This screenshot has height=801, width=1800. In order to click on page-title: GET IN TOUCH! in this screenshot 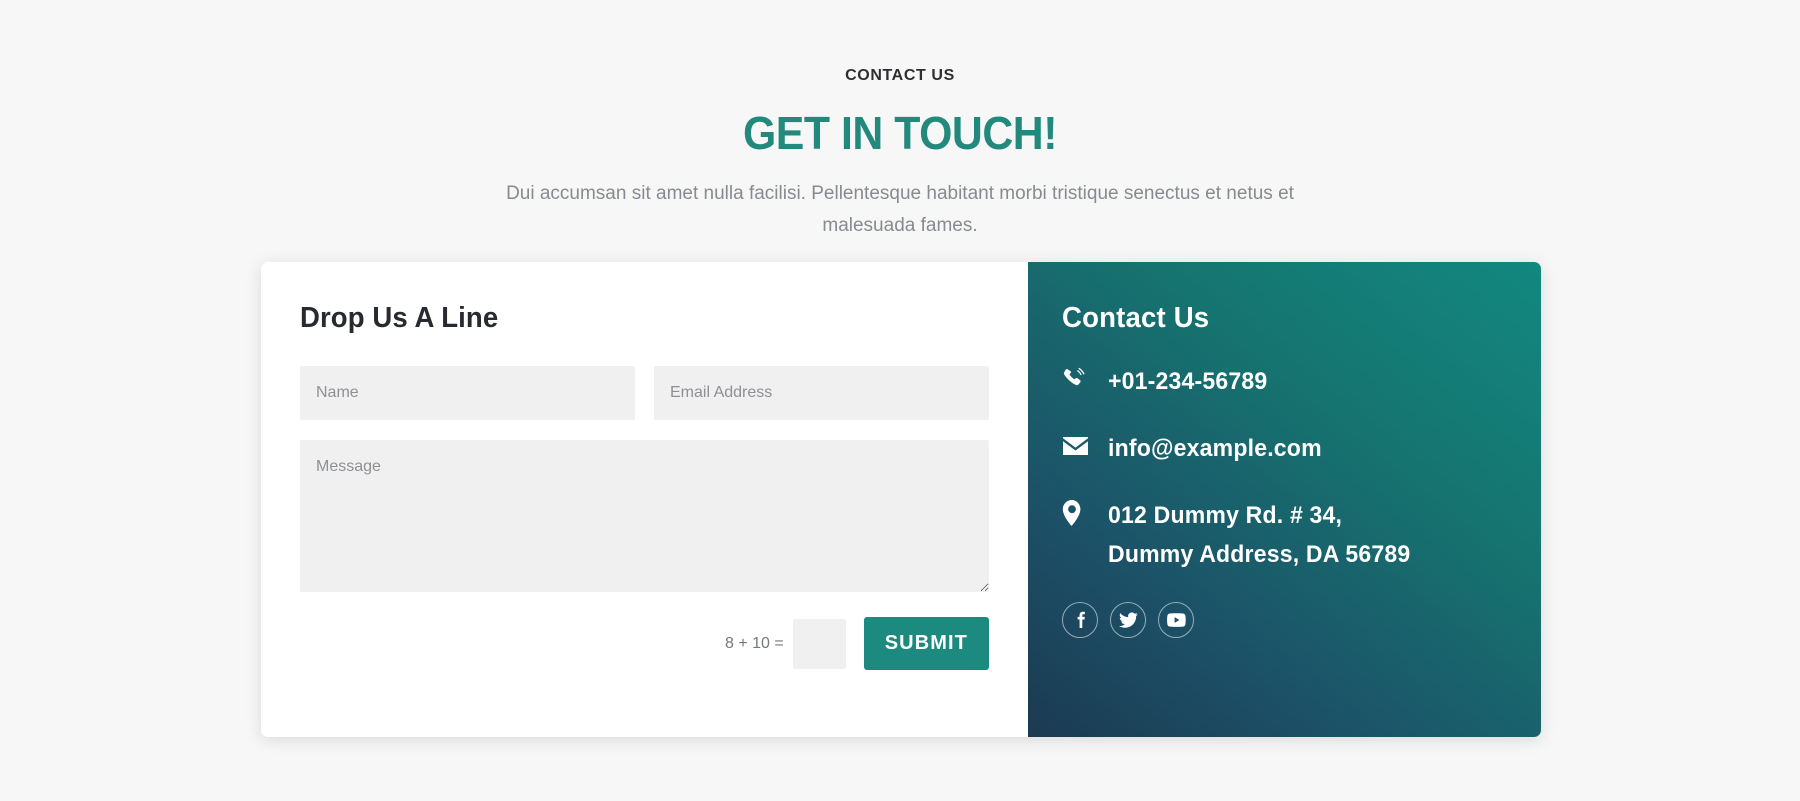, I will do `click(900, 133)`.